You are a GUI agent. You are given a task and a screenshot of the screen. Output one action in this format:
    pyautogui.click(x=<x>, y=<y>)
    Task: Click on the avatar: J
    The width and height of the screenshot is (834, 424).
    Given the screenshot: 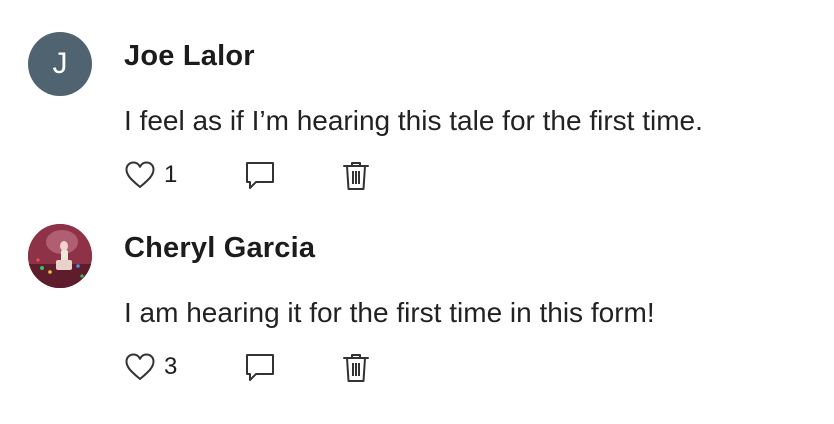 What is the action you would take?
    pyautogui.click(x=60, y=64)
    